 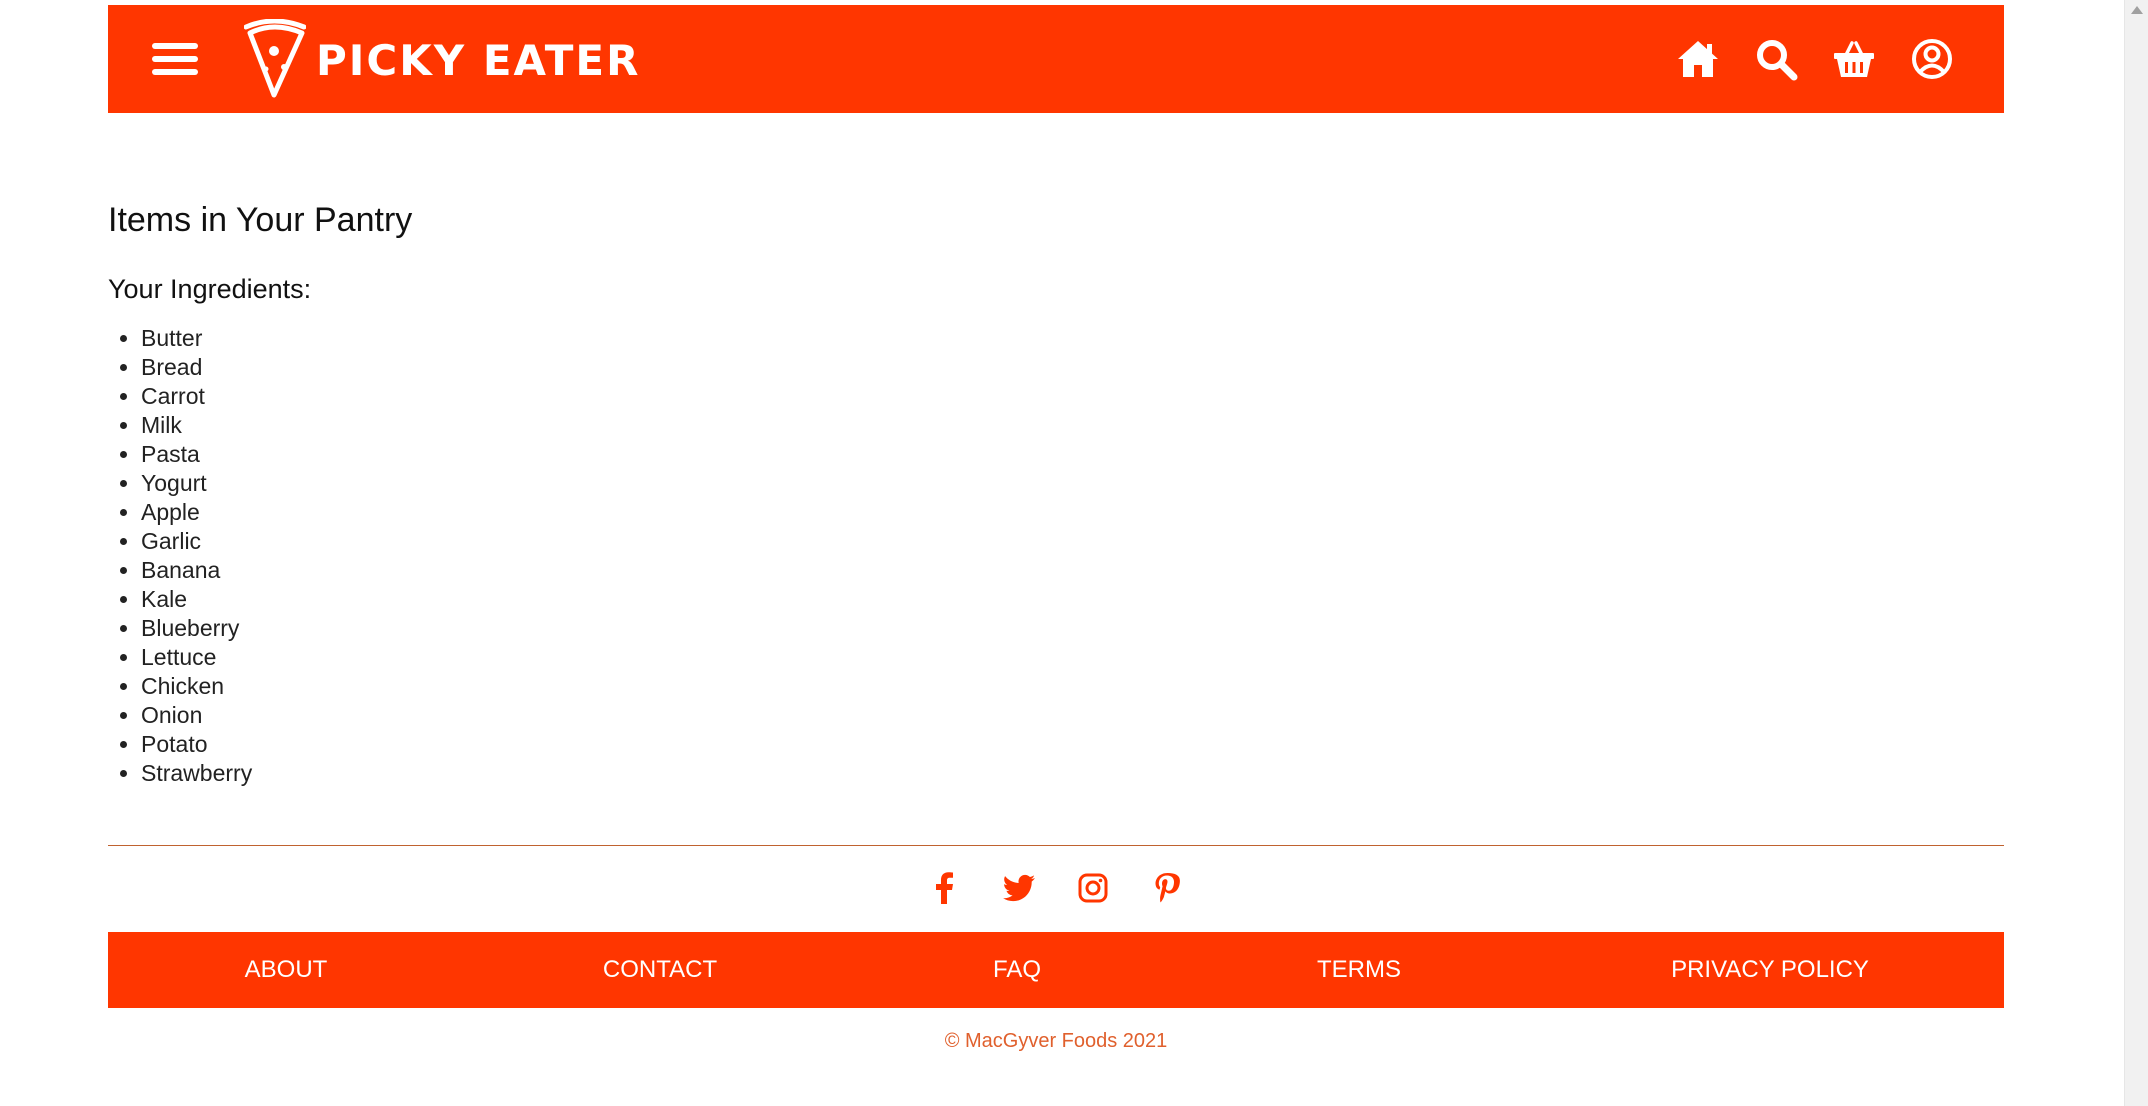 I want to click on menu-button, so click(x=176, y=59).